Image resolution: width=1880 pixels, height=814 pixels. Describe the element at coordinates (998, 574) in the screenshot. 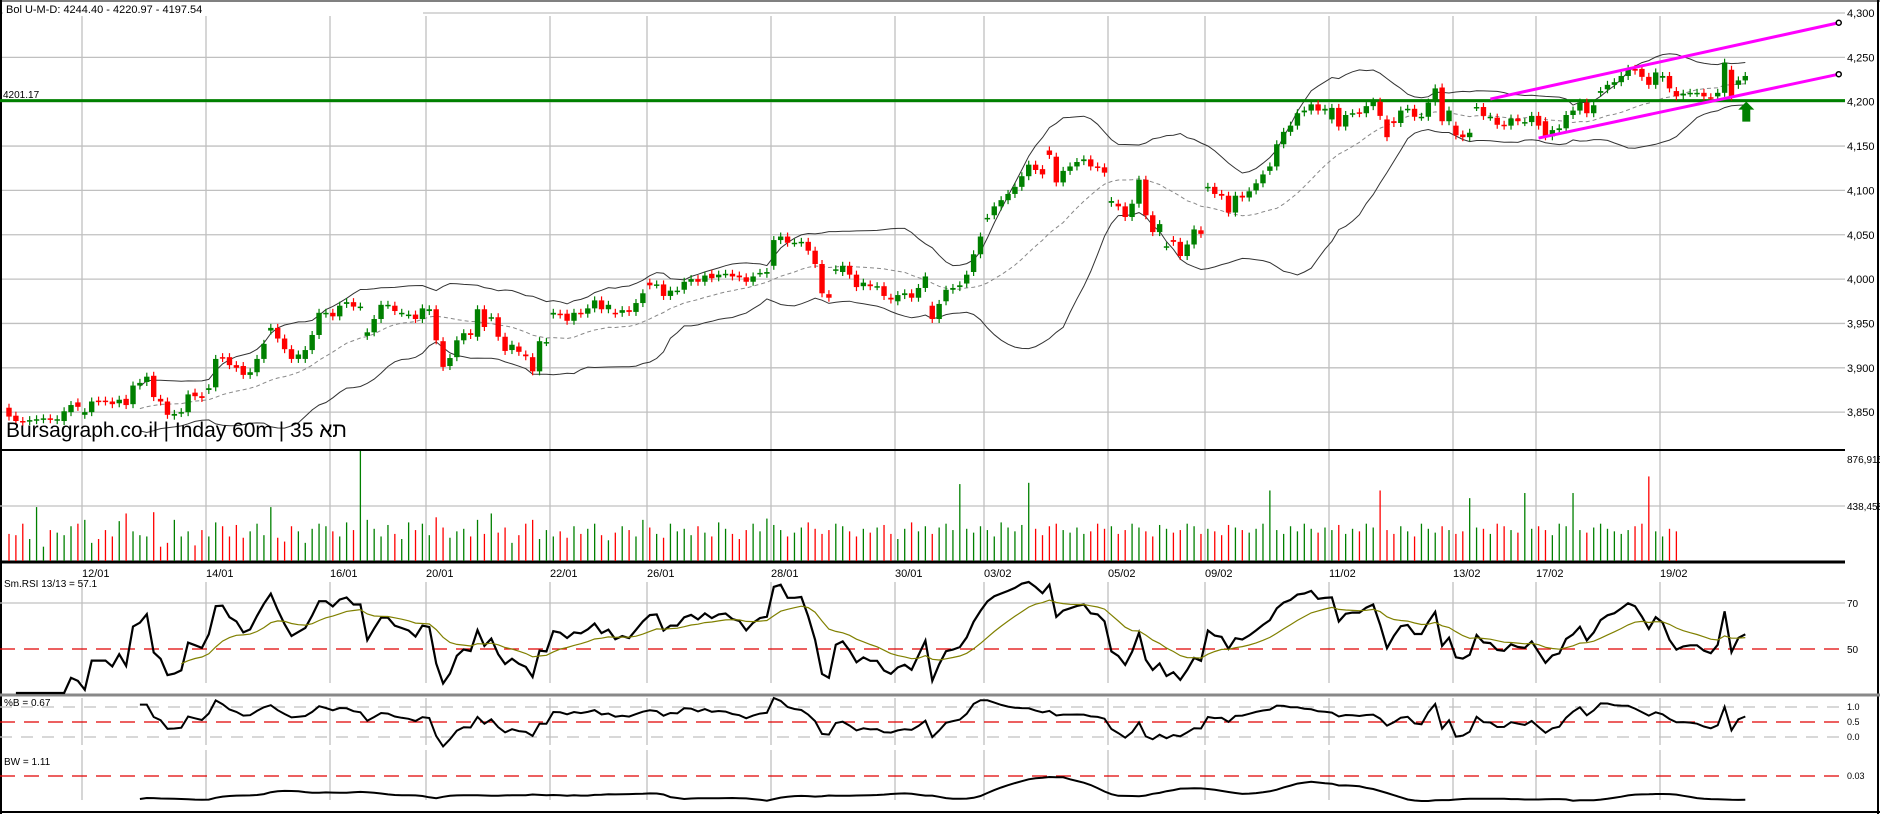

I see `date-tick-label: 03/02` at that location.